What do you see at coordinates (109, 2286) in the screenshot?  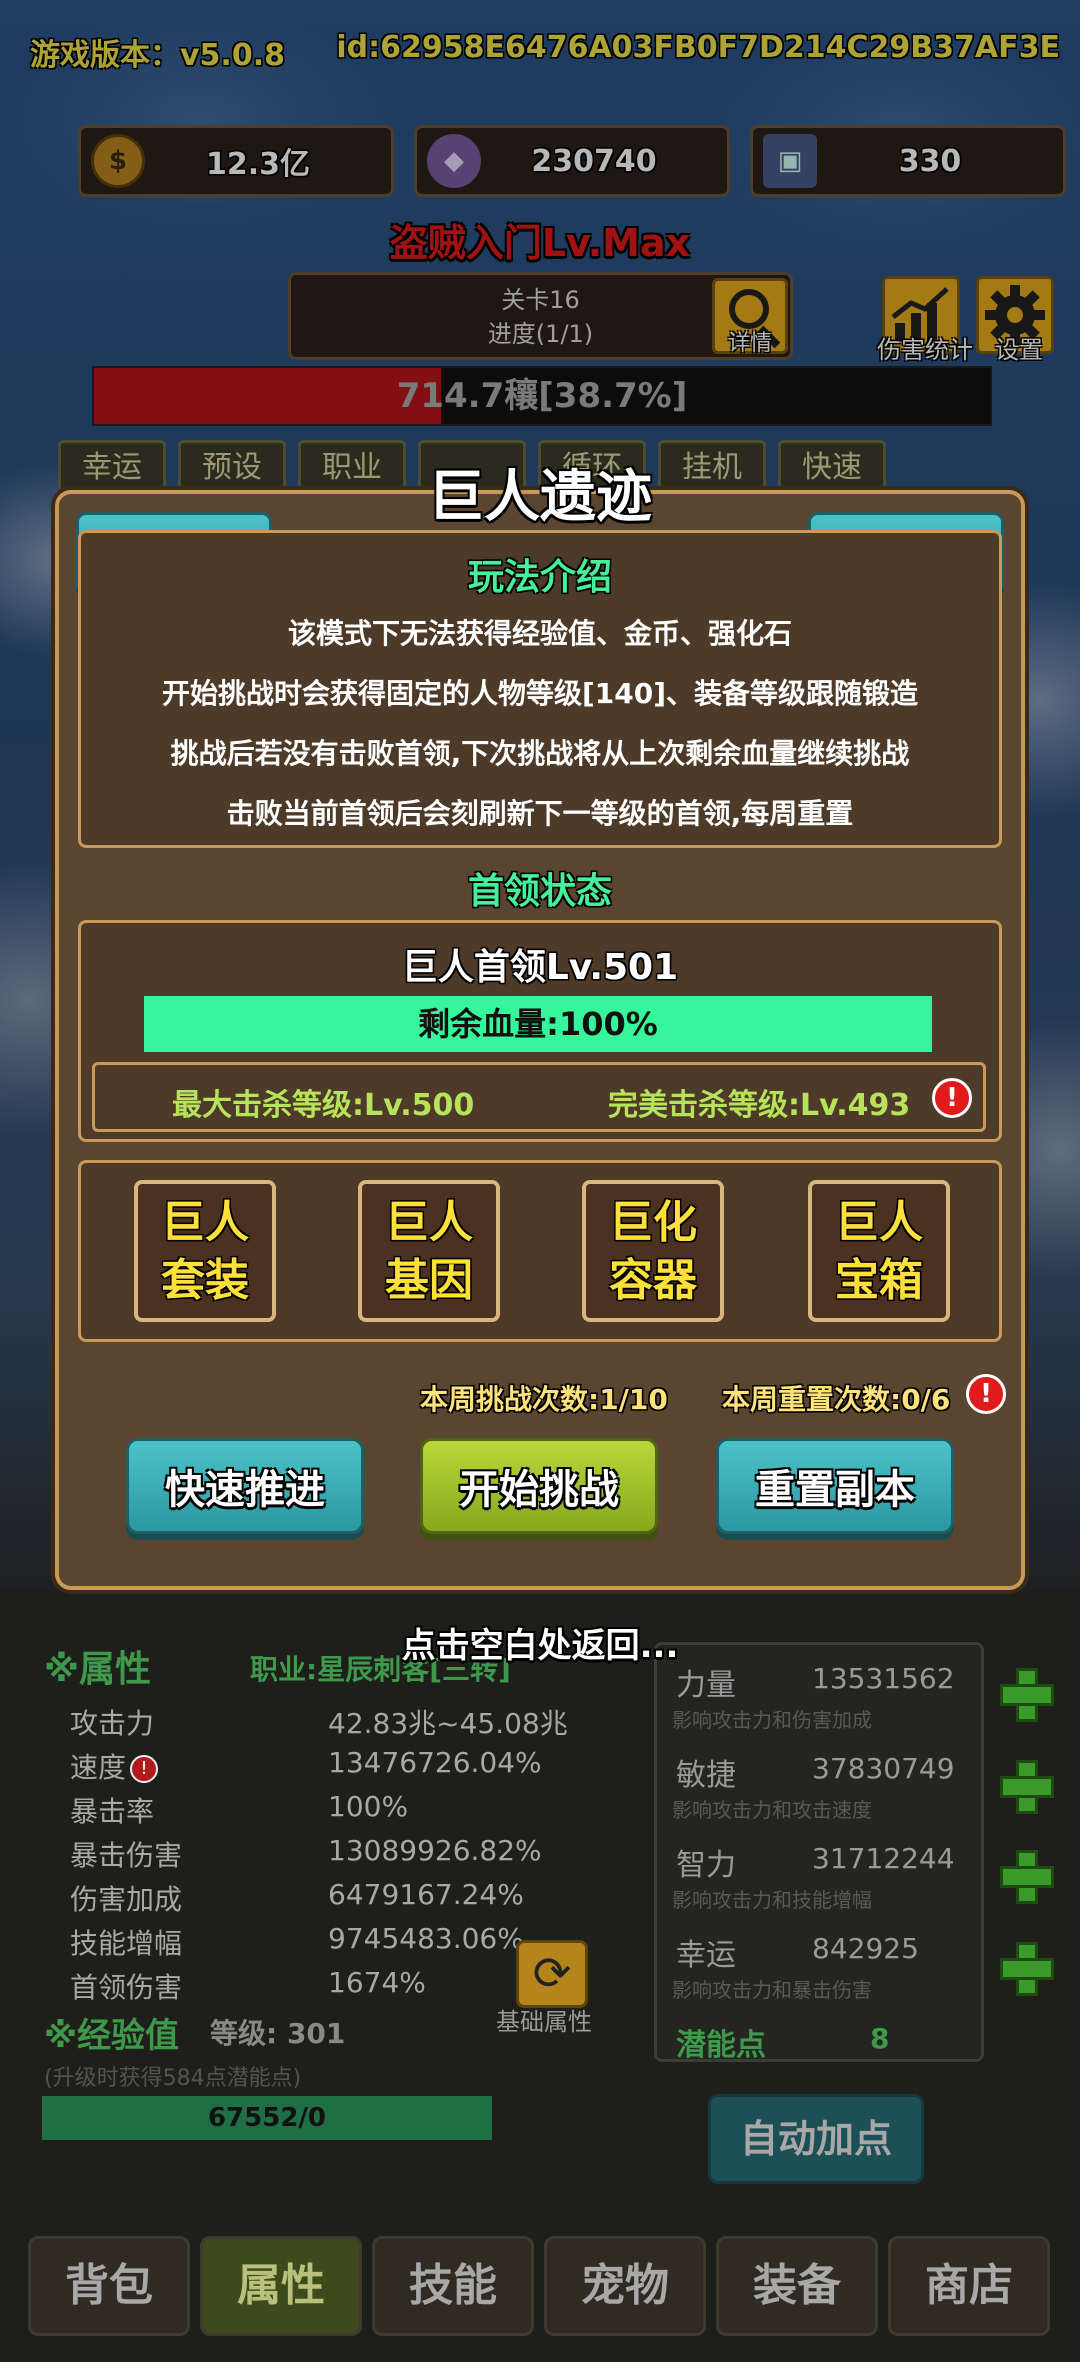 I see `nav-backpack: 背包` at bounding box center [109, 2286].